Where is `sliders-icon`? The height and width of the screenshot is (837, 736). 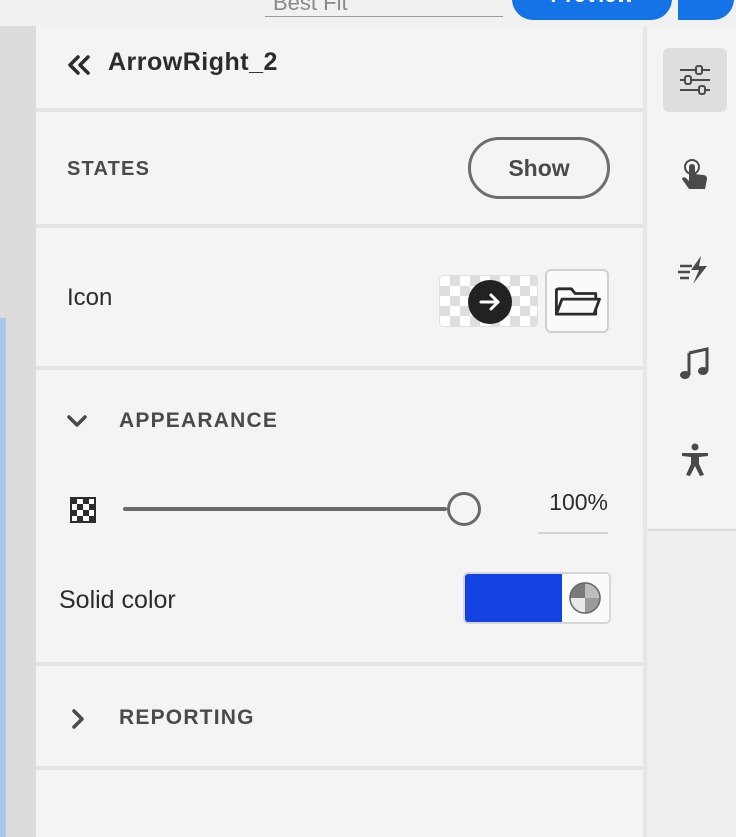 sliders-icon is located at coordinates (695, 80).